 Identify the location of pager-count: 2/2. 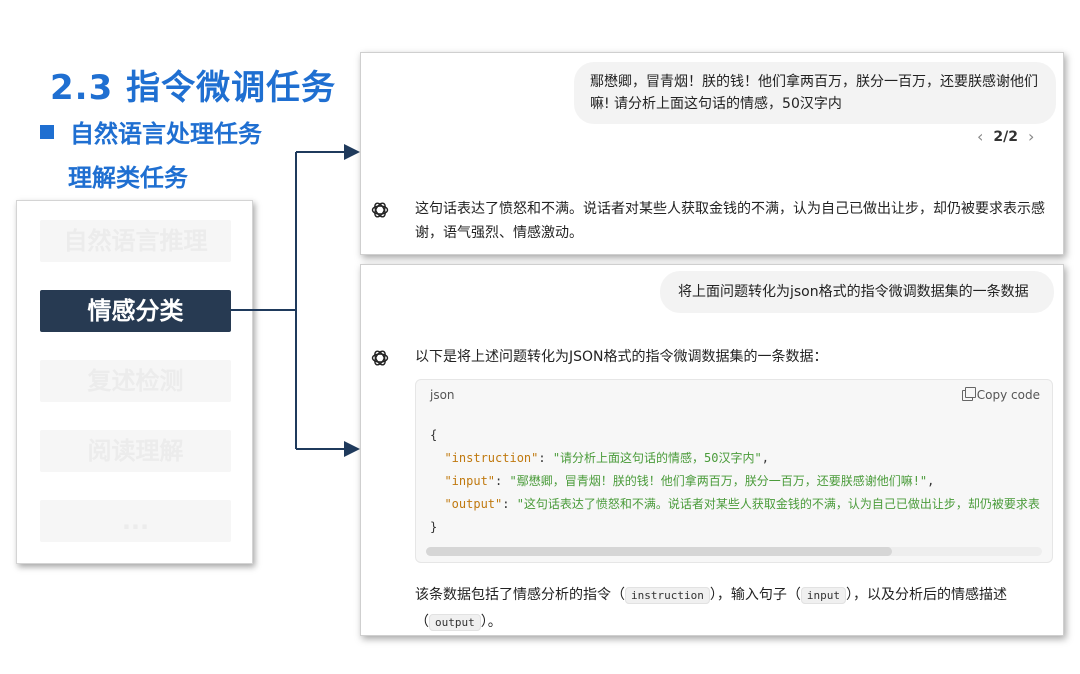
(1006, 136).